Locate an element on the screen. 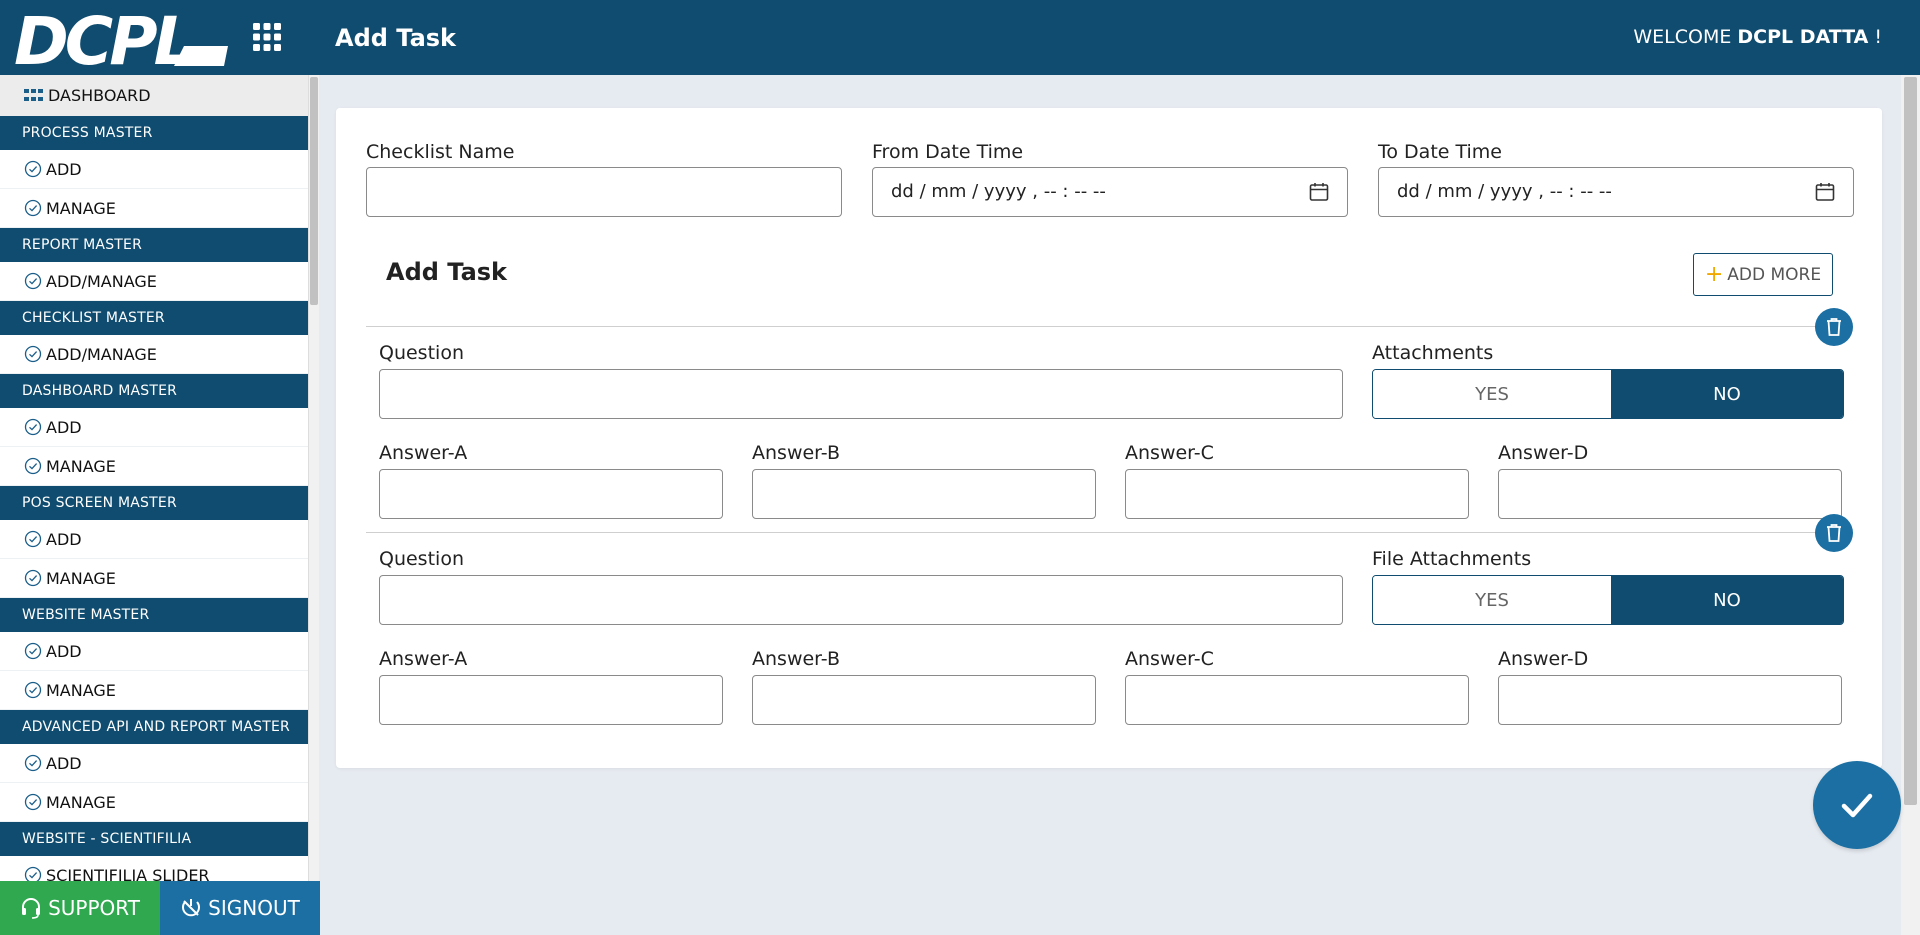  plus-icon: + is located at coordinates (1714, 274).